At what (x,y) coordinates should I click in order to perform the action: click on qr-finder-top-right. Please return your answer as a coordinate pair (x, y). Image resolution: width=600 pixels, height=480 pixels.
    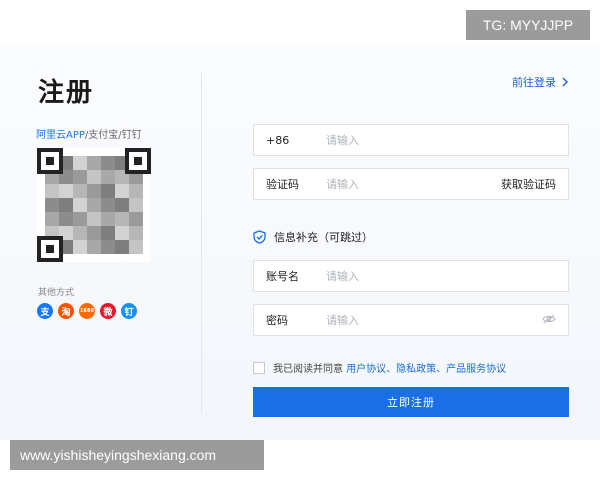
    Looking at the image, I should click on (138, 161).